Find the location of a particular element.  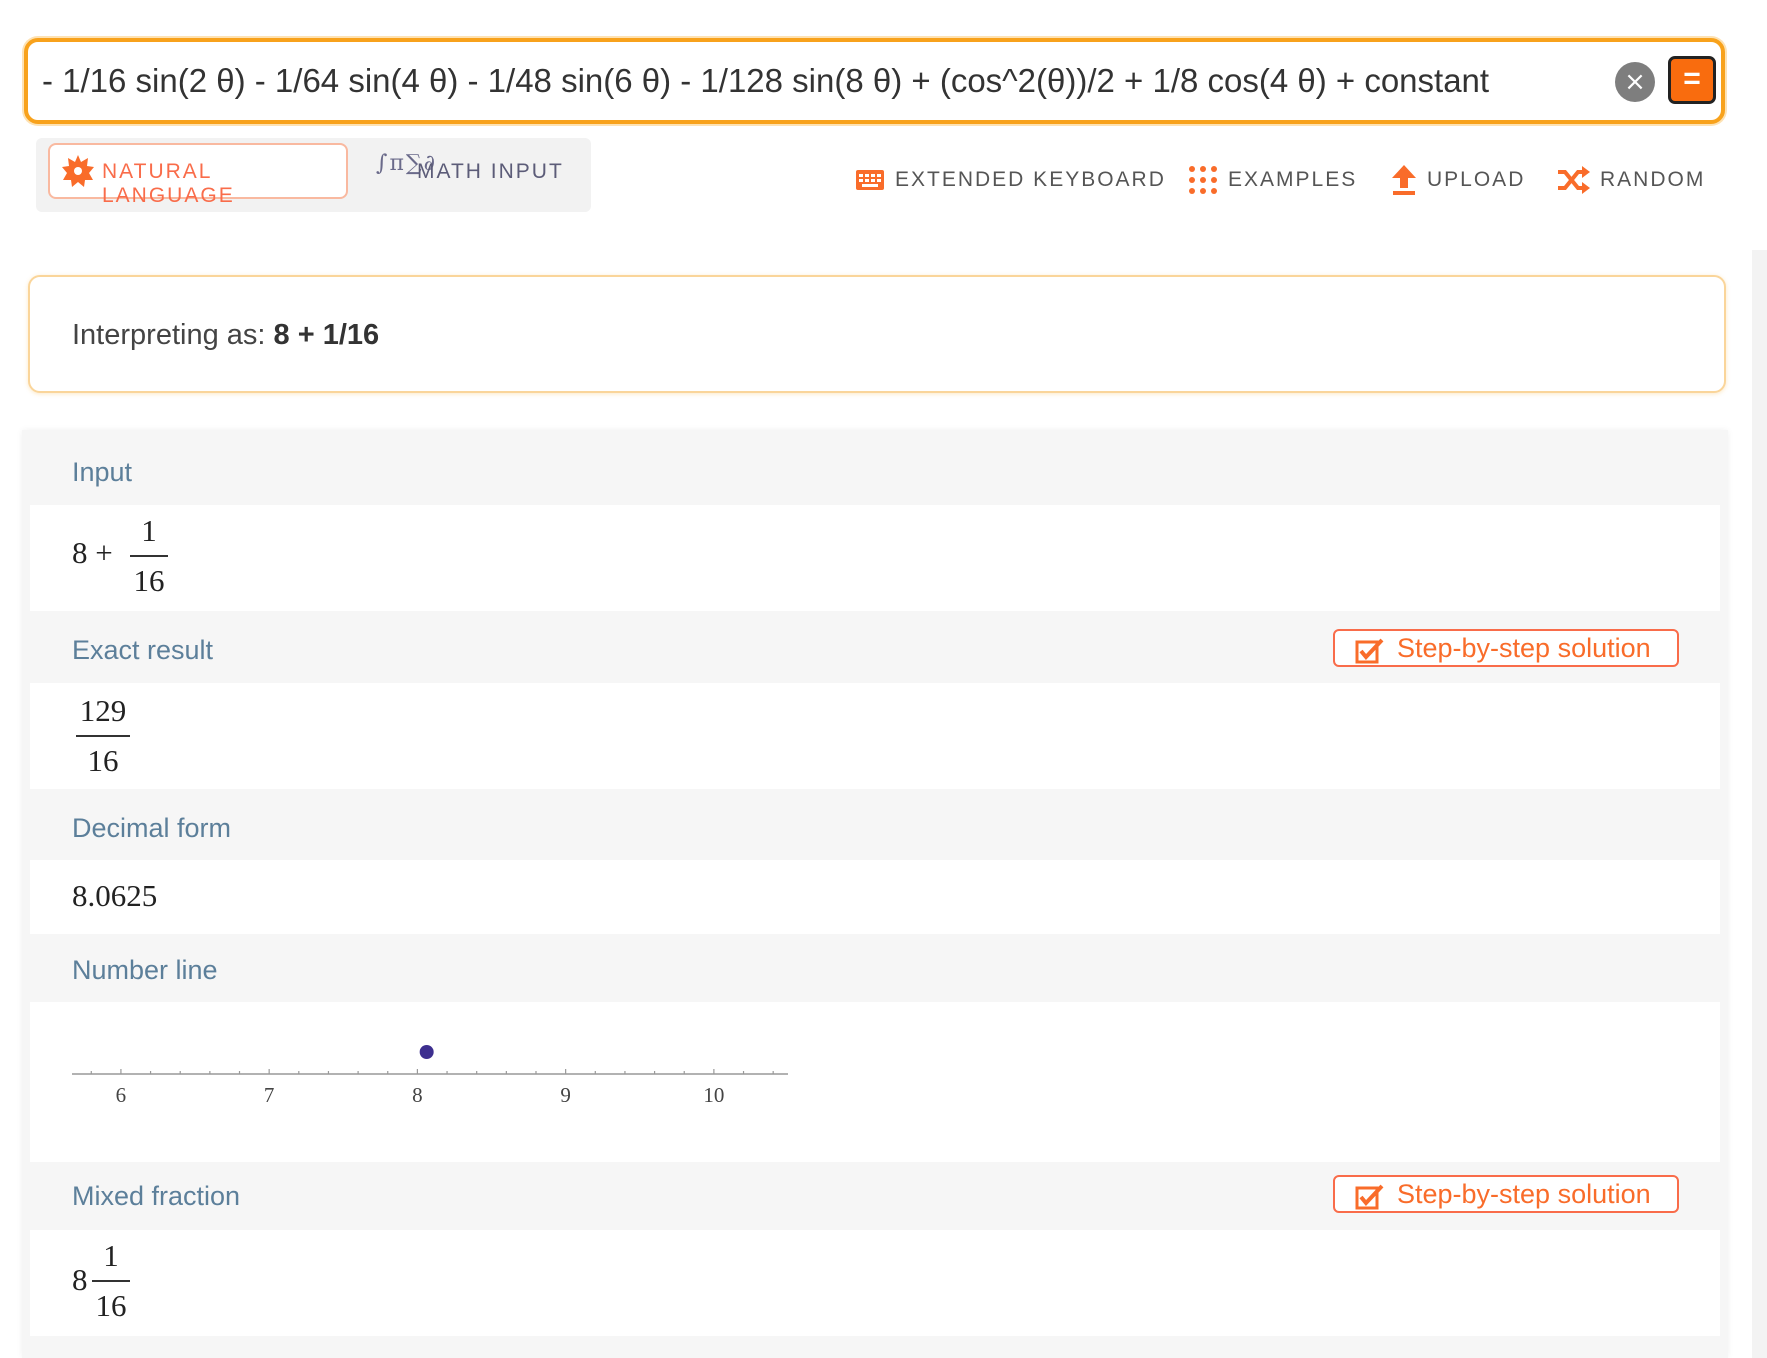

decimal-form-pod-body: 8.0625 is located at coordinates (875, 897).